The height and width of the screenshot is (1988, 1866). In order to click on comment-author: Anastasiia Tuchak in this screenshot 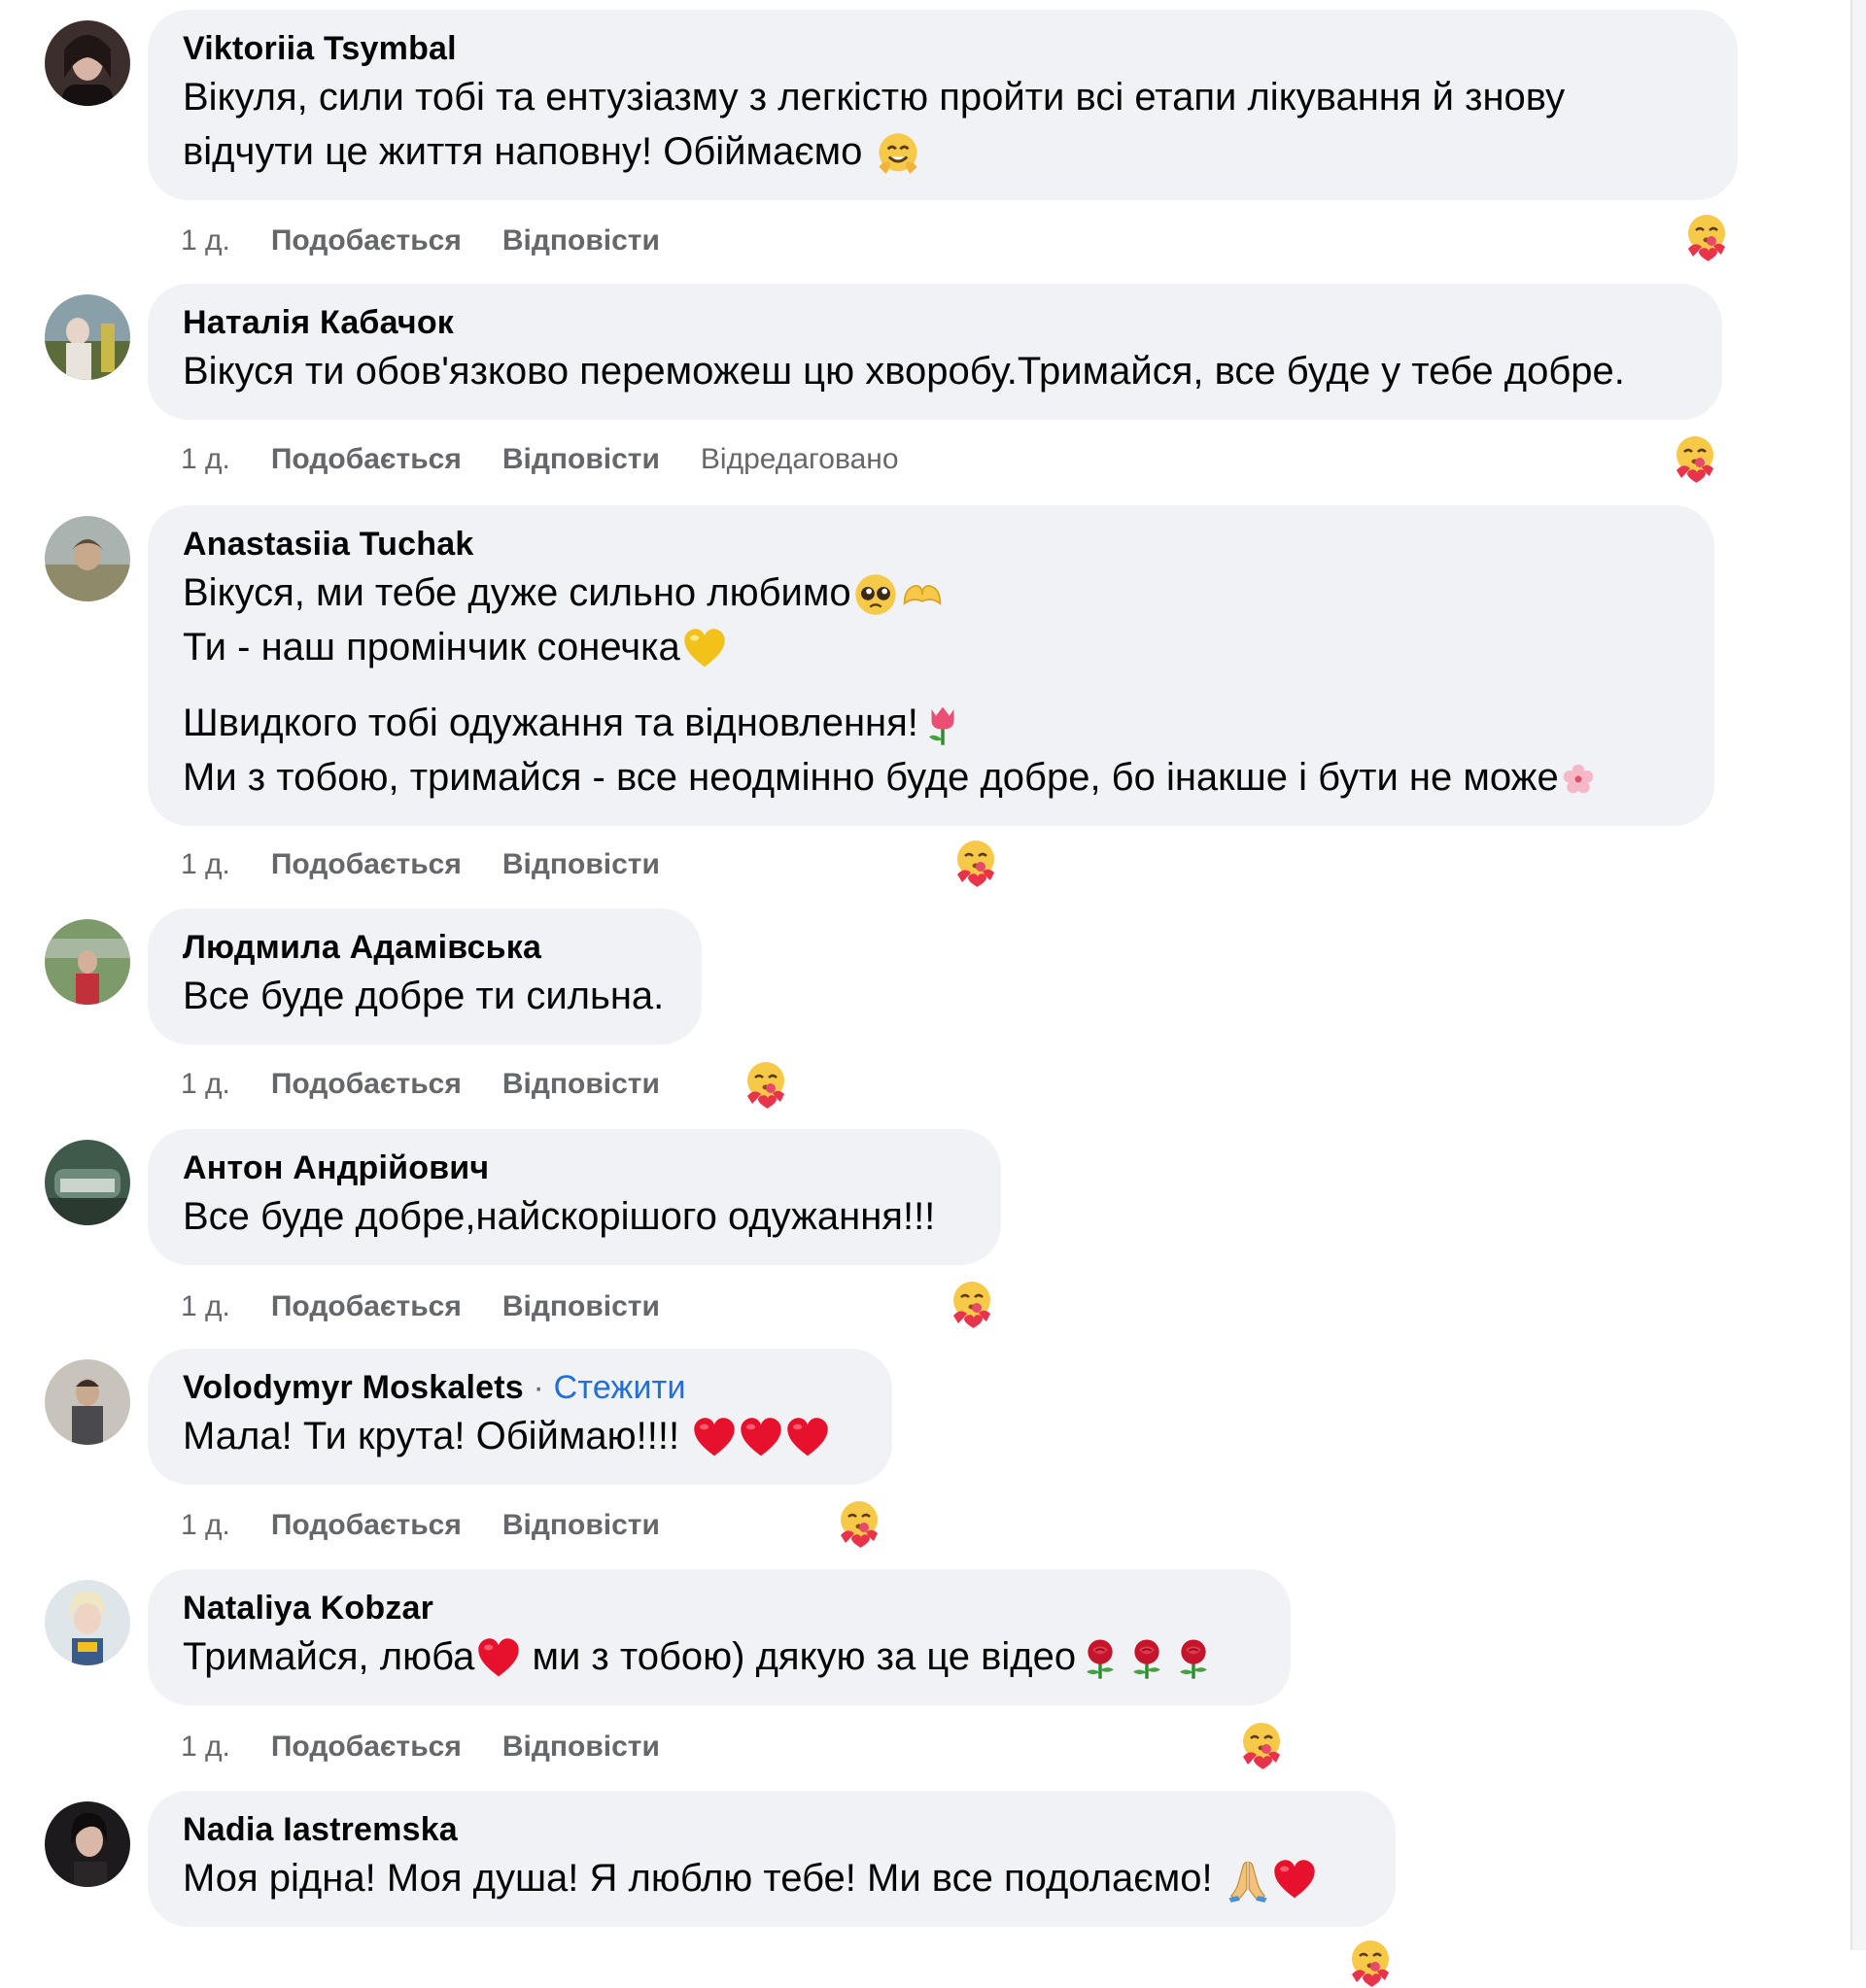, I will do `click(931, 545)`.